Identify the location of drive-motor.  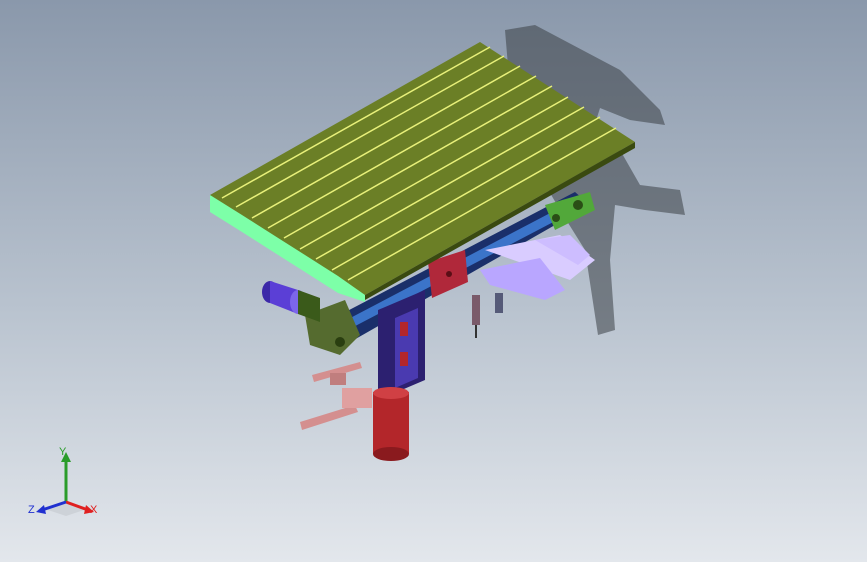
(291, 301).